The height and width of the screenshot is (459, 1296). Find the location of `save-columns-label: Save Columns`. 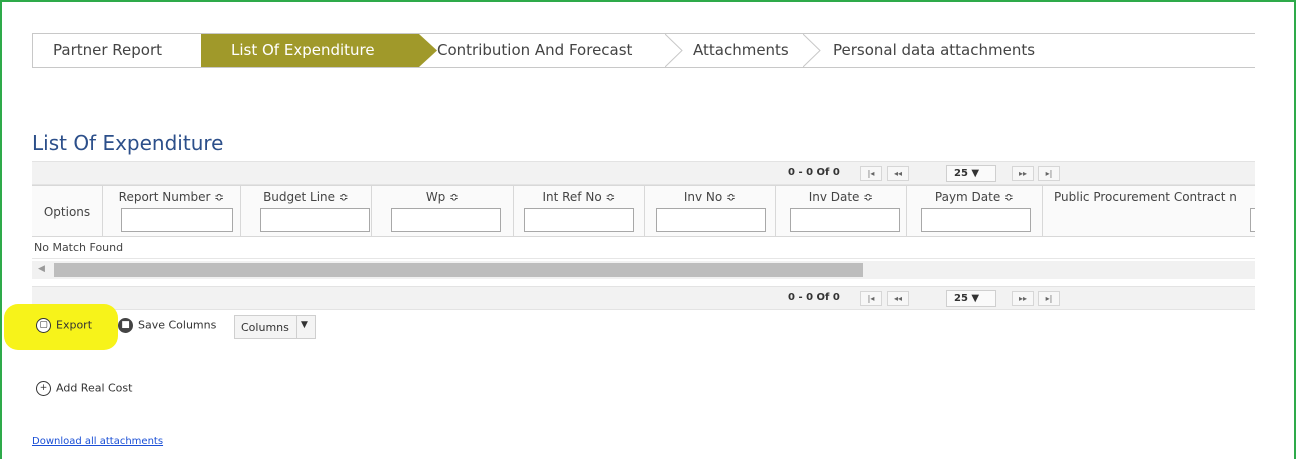

save-columns-label: Save Columns is located at coordinates (177, 325).